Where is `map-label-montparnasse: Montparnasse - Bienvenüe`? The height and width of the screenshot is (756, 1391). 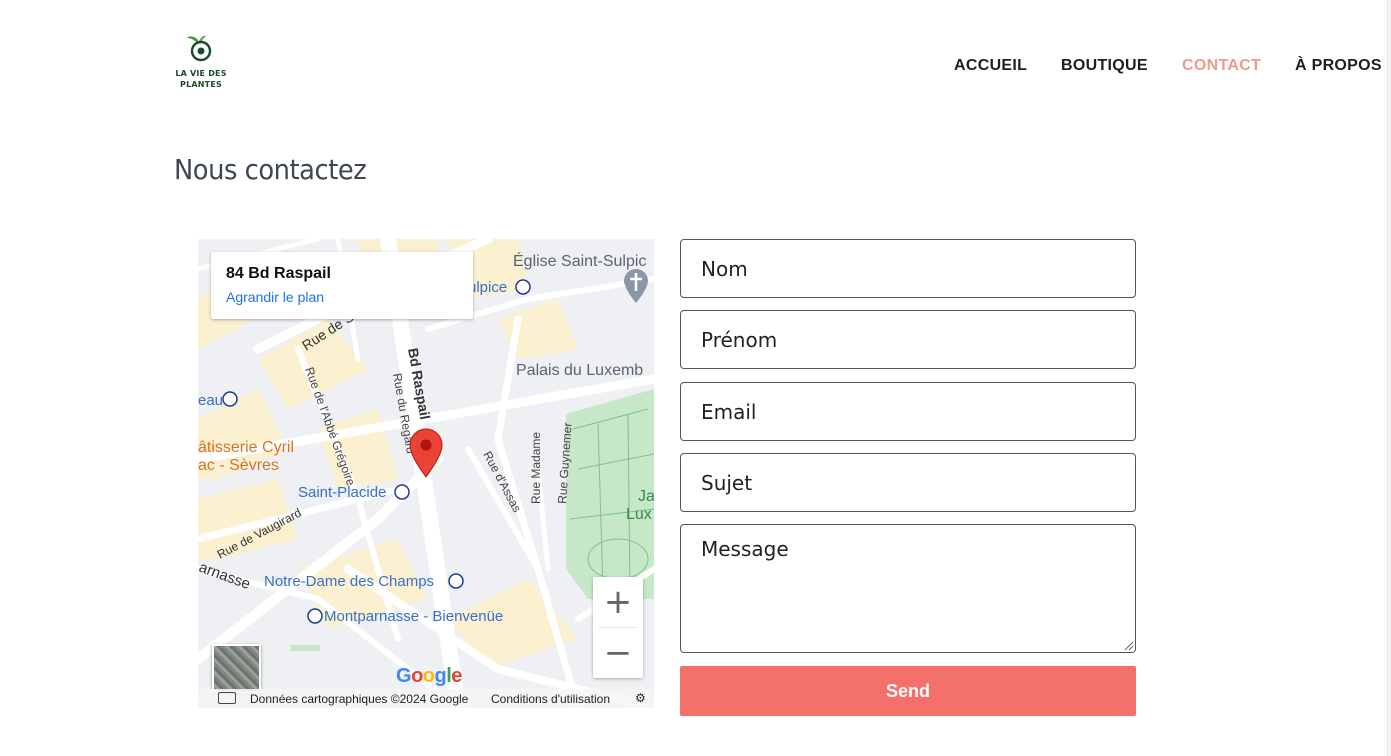 map-label-montparnasse: Montparnasse - Bienvenüe is located at coordinates (413, 616).